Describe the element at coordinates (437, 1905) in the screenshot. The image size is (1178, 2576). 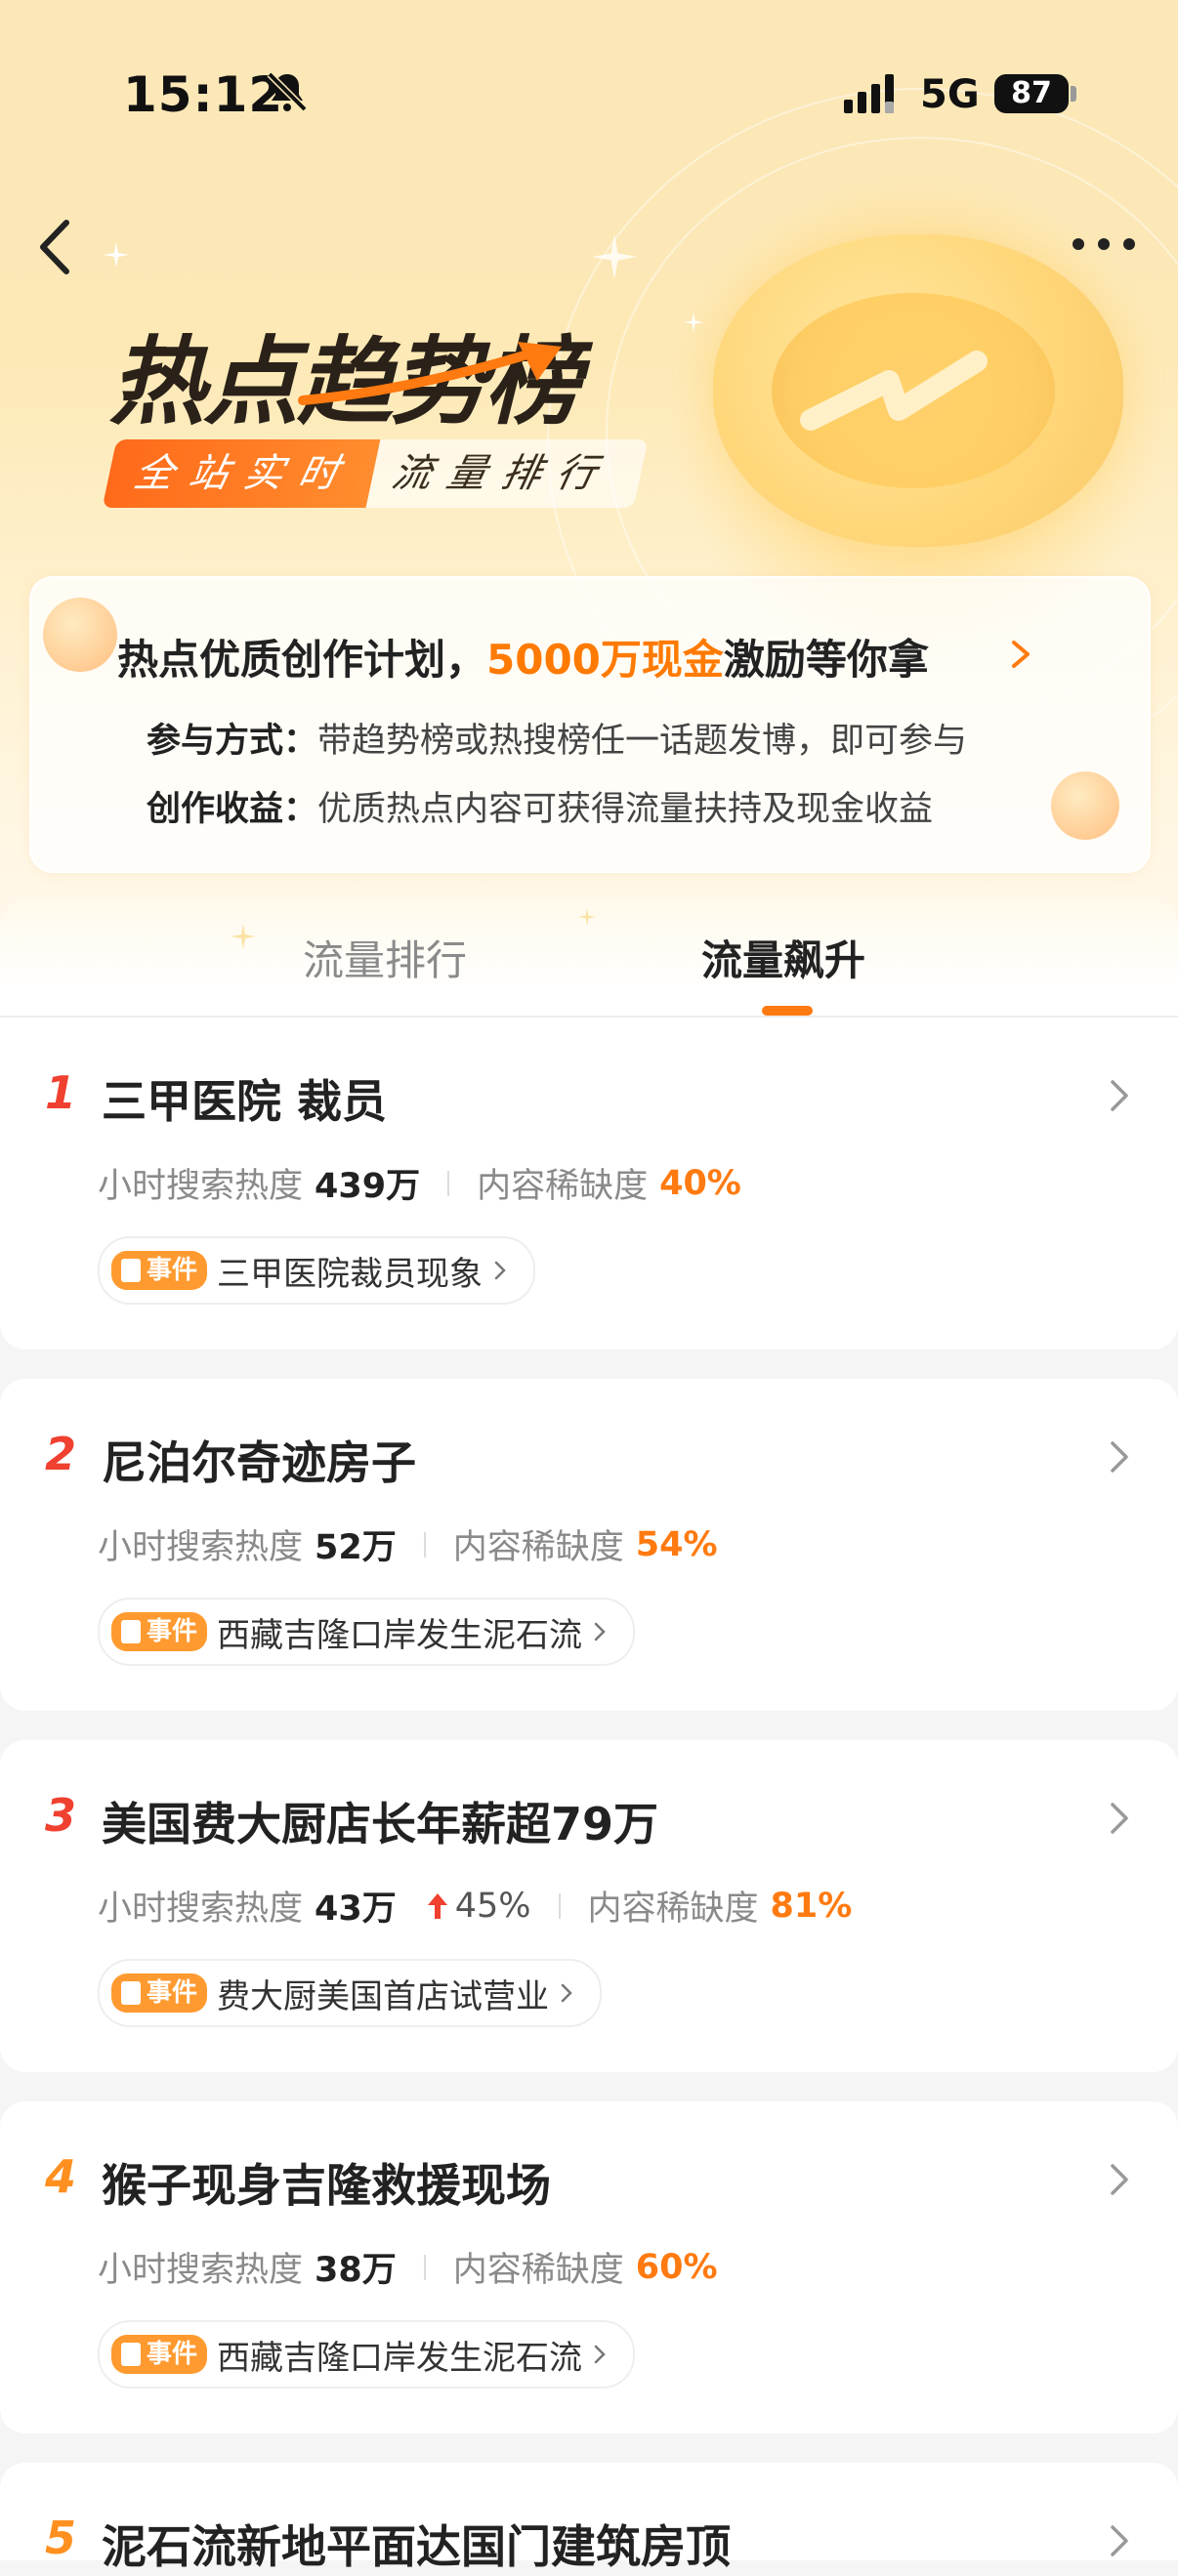
I see `arrow-up-icon` at that location.